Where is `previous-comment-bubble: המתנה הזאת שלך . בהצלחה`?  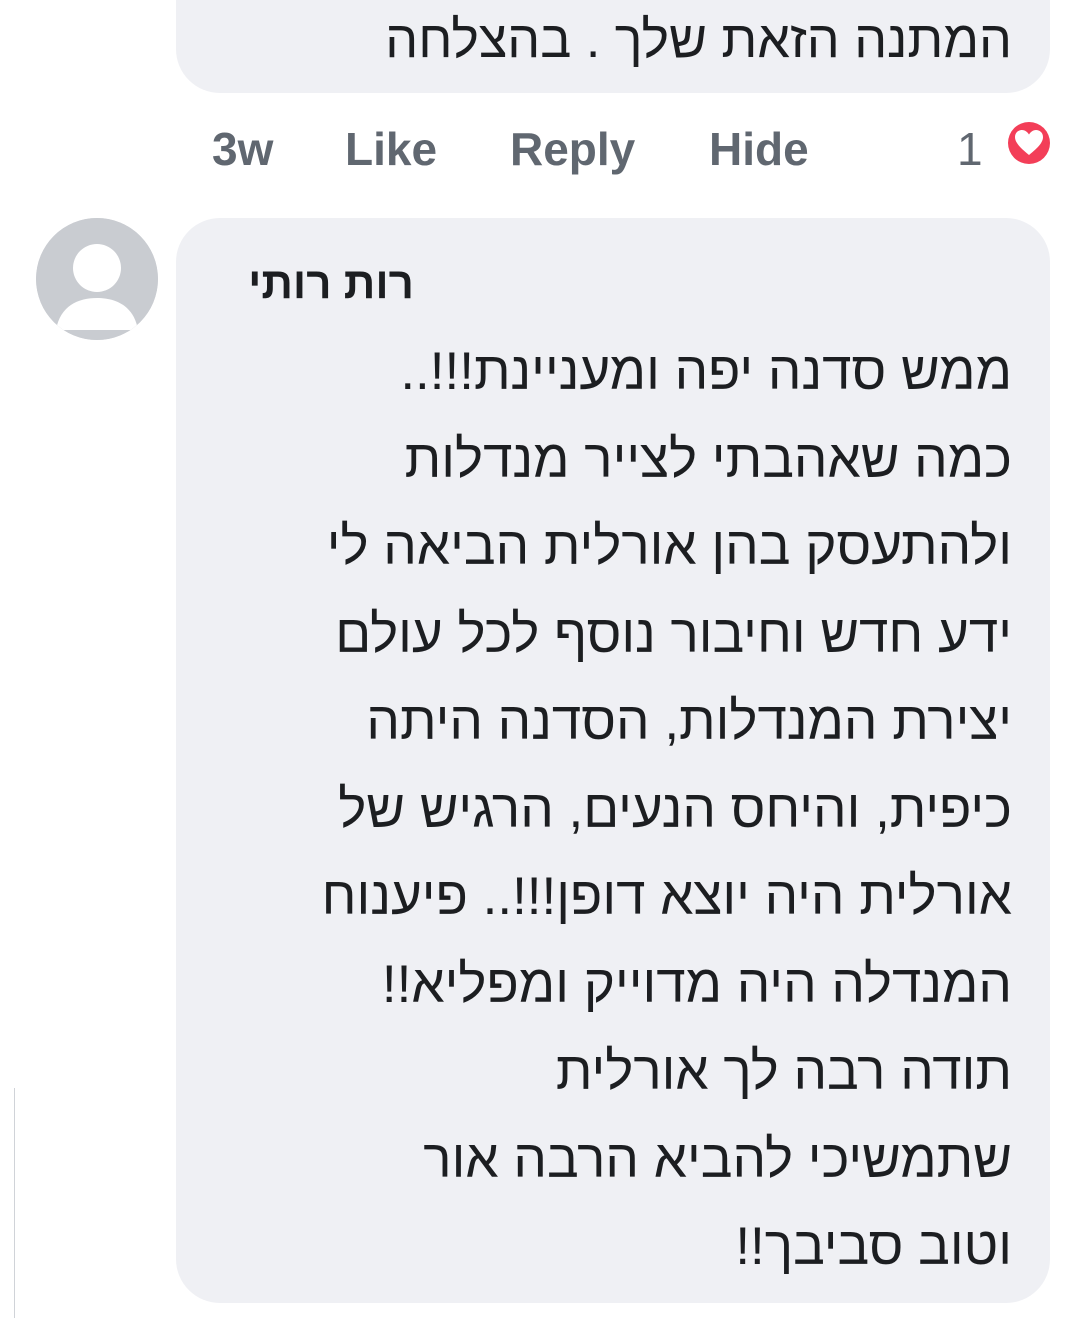 previous-comment-bubble: המתנה הזאת שלך . בהצלחה is located at coordinates (613, 46).